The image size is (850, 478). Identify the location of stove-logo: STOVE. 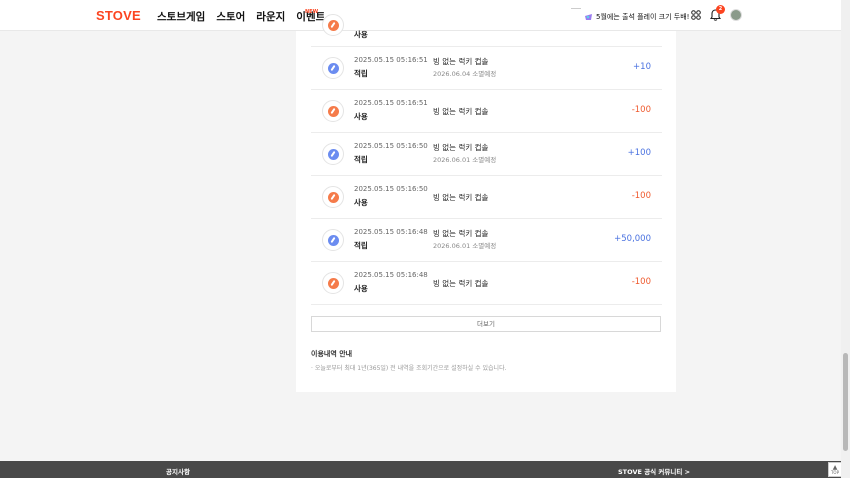
(118, 15).